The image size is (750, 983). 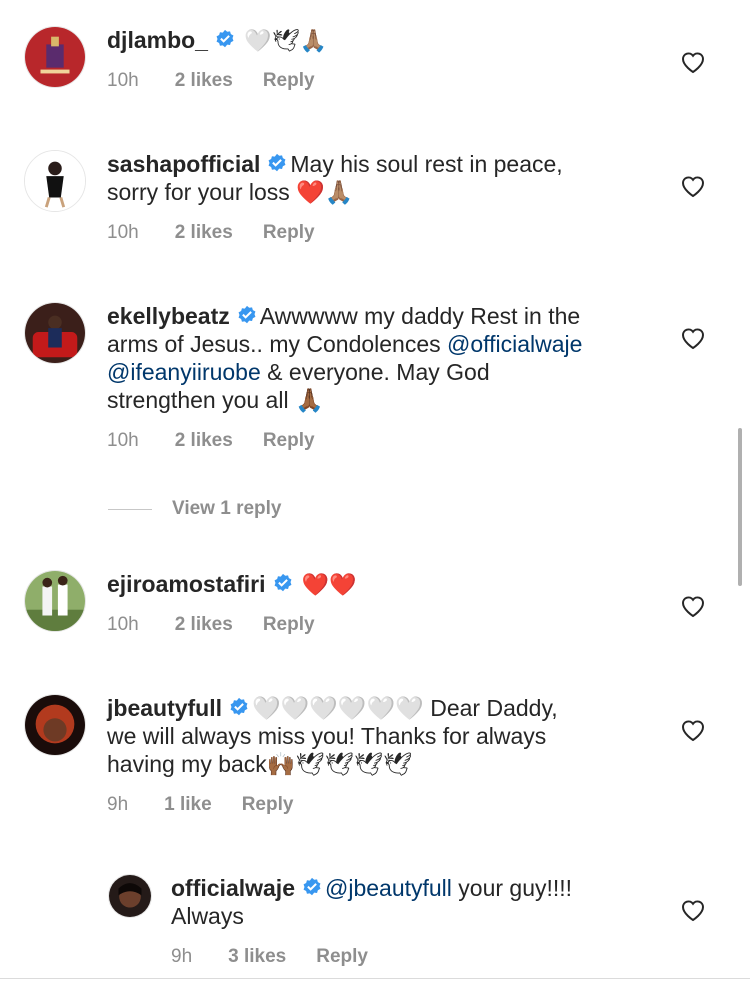 I want to click on album-cover-avatar-image, so click(x=55, y=57).